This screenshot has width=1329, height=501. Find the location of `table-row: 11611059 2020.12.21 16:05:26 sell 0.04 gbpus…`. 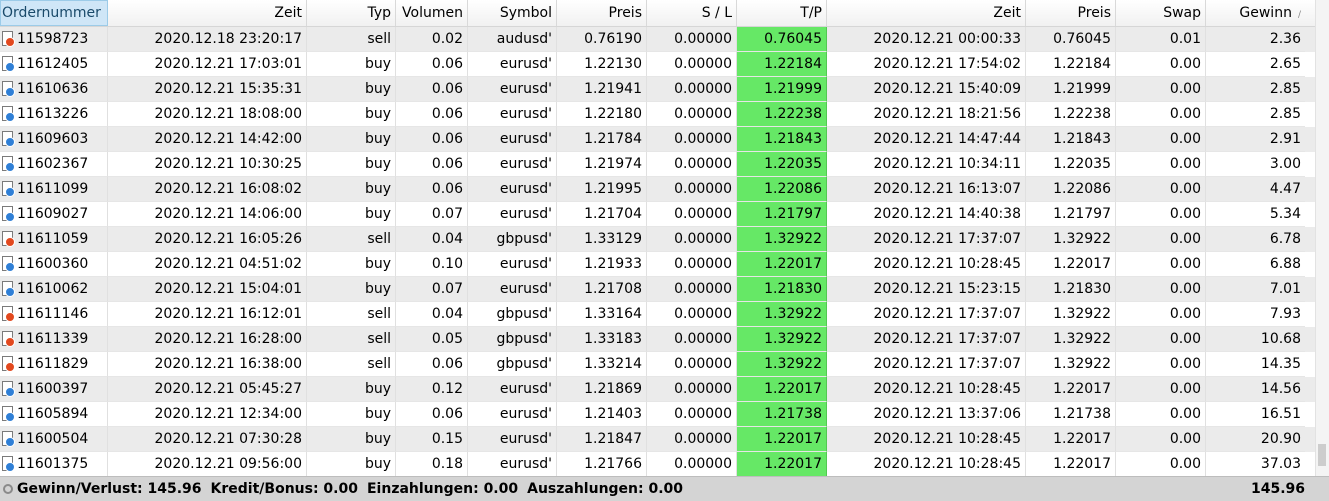

table-row: 11611059 2020.12.21 16:05:26 sell 0.04 gbpus… is located at coordinates (658, 239).